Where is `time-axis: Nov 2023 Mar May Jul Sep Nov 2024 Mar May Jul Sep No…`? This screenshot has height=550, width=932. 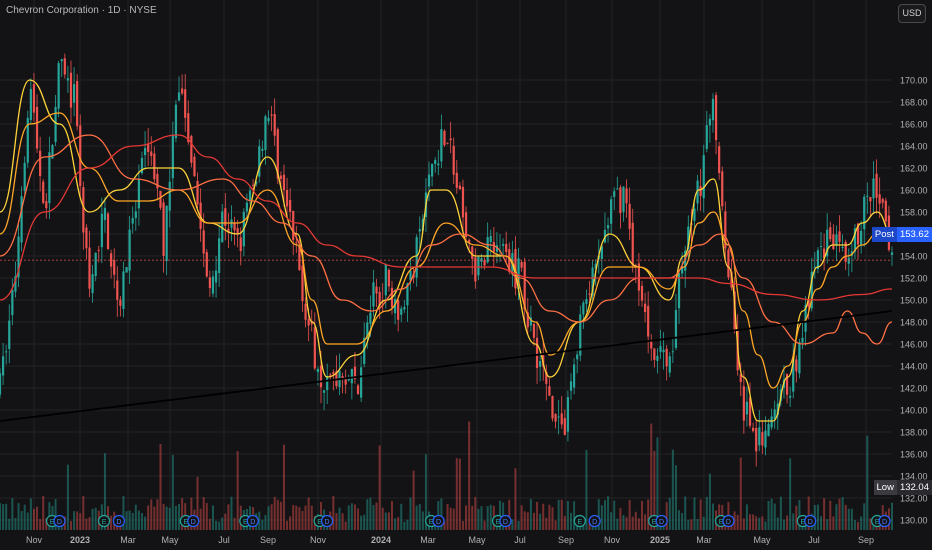
time-axis: Nov 2023 Mar May Jul Sep Nov 2024 Mar May Jul Sep No… is located at coordinates (450, 540).